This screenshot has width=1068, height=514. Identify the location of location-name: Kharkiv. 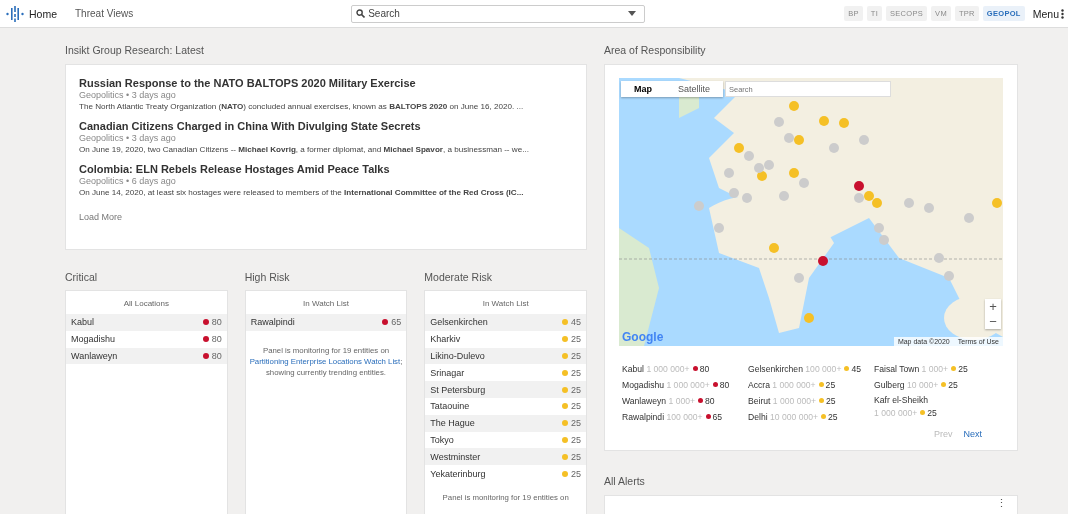
(446, 339).